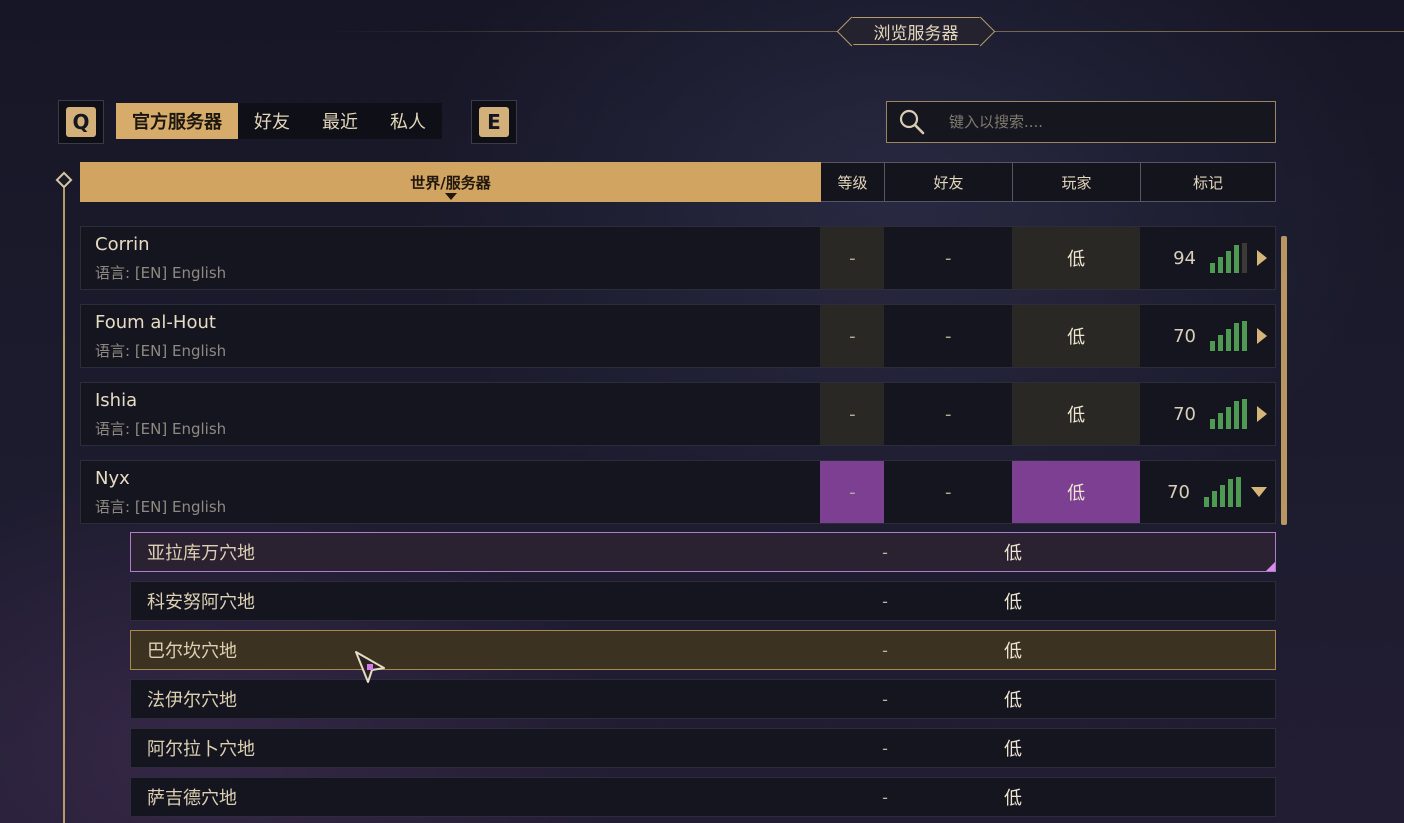 The image size is (1404, 823). I want to click on next-tab-key-button: E, so click(494, 122).